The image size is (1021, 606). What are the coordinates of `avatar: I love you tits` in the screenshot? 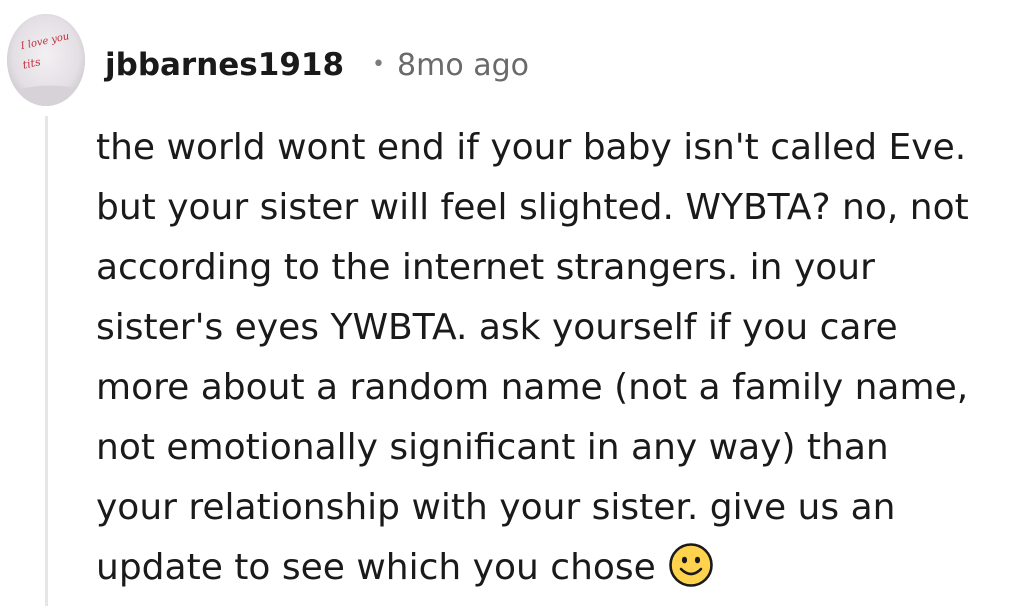 It's located at (46, 60).